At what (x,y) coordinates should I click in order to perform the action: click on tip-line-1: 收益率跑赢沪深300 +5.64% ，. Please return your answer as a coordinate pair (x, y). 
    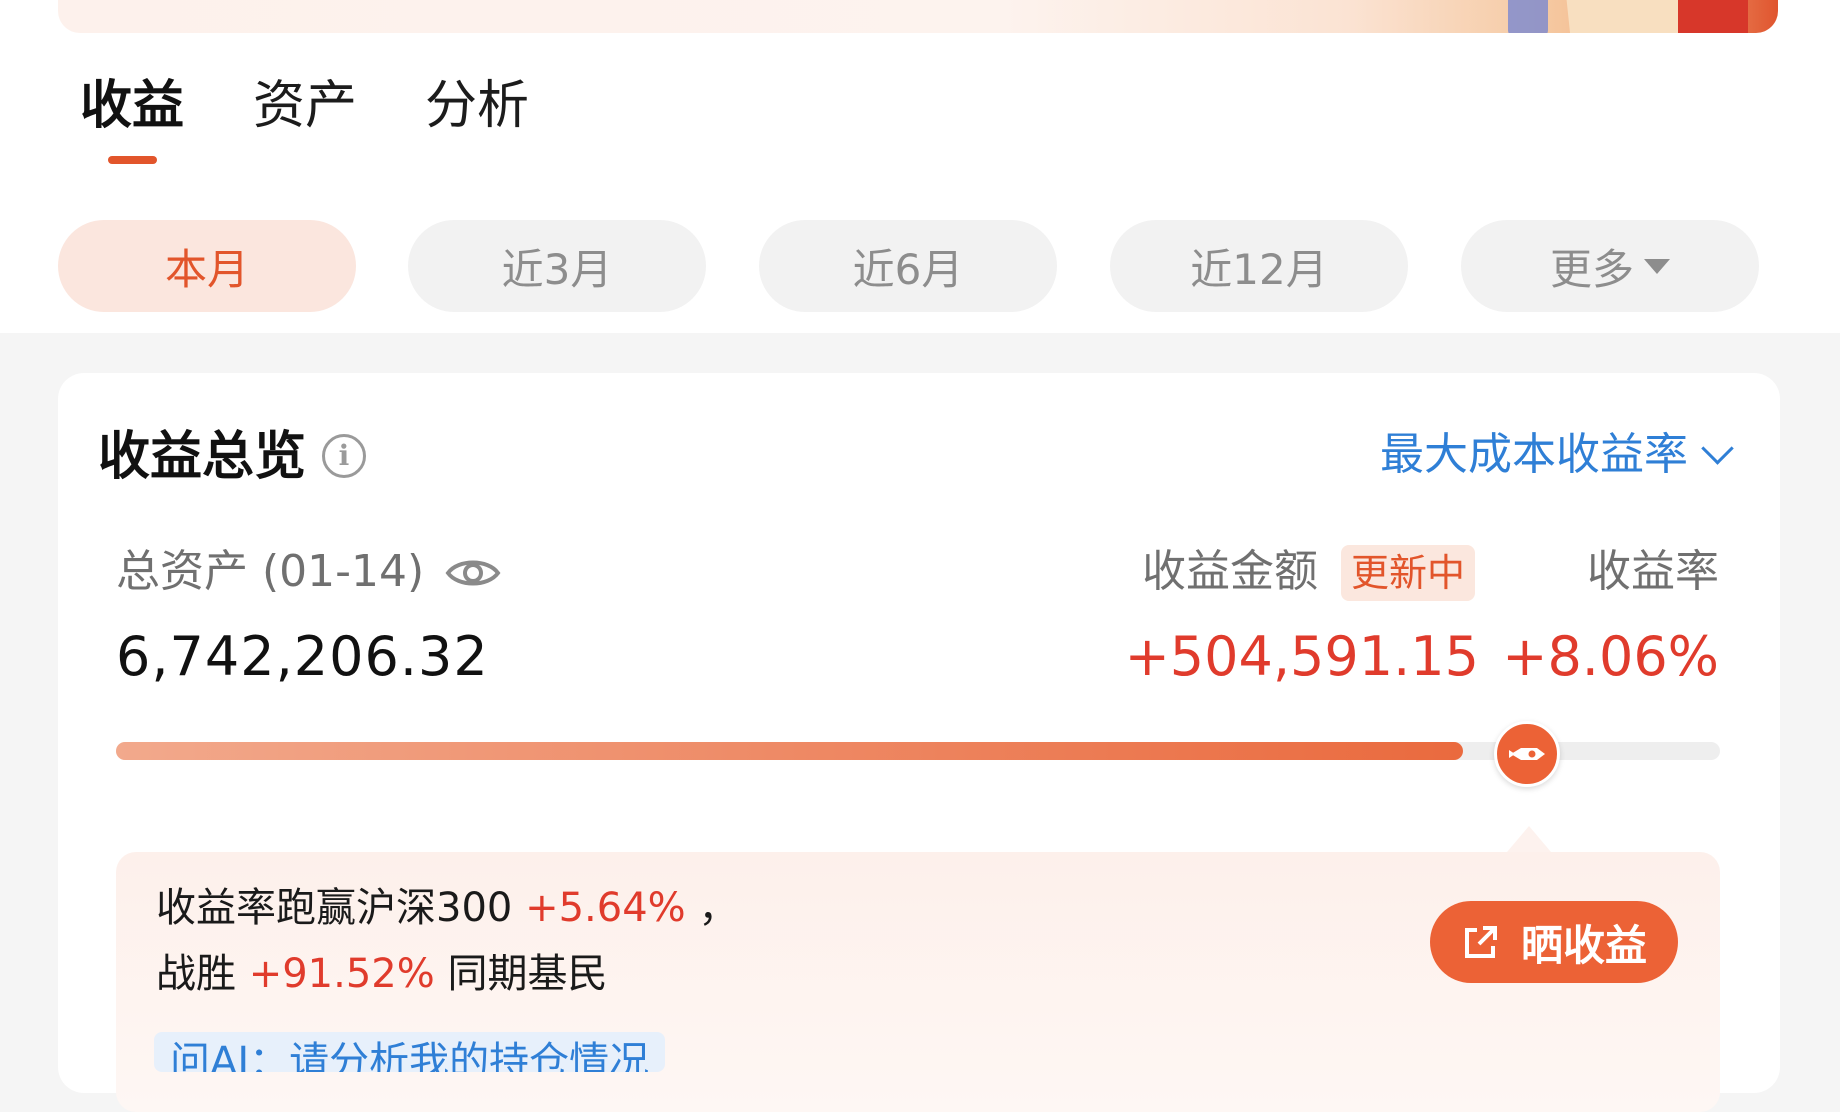
    Looking at the image, I should click on (447, 908).